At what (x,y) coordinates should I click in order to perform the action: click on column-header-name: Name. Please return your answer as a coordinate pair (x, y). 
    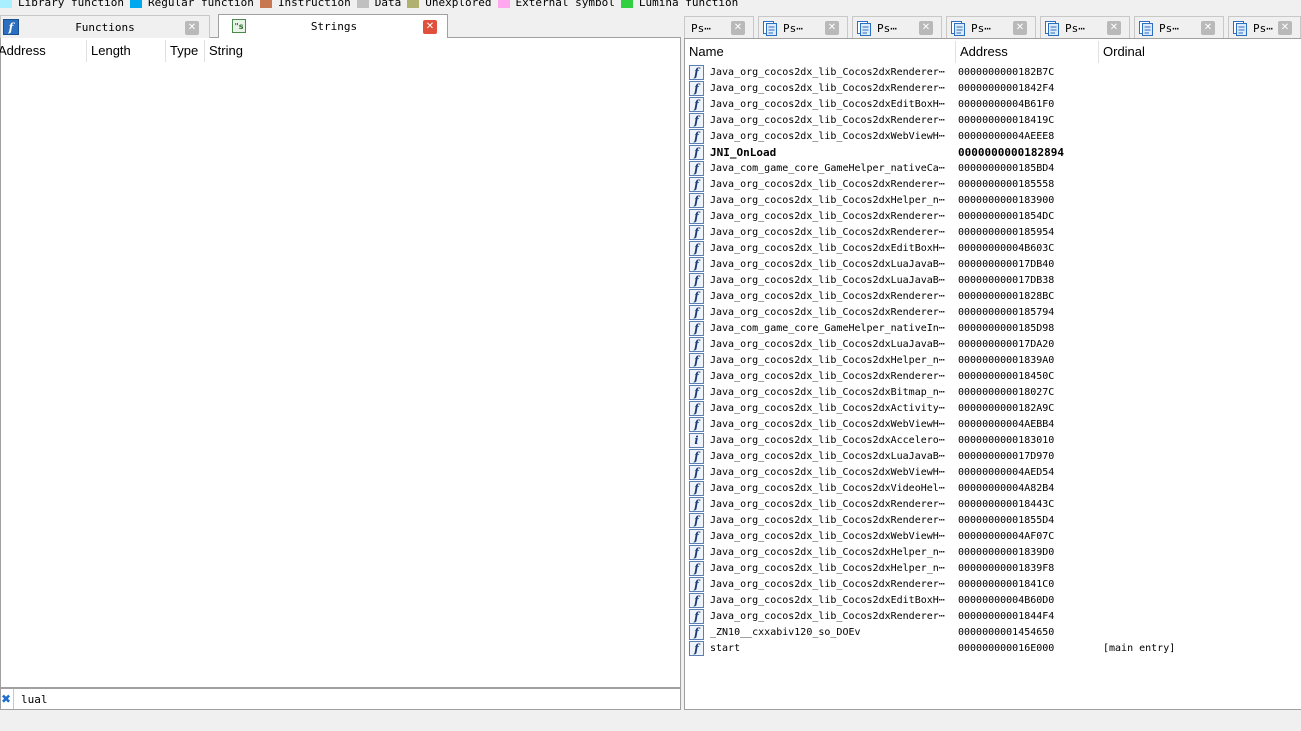
    Looking at the image, I should click on (706, 52).